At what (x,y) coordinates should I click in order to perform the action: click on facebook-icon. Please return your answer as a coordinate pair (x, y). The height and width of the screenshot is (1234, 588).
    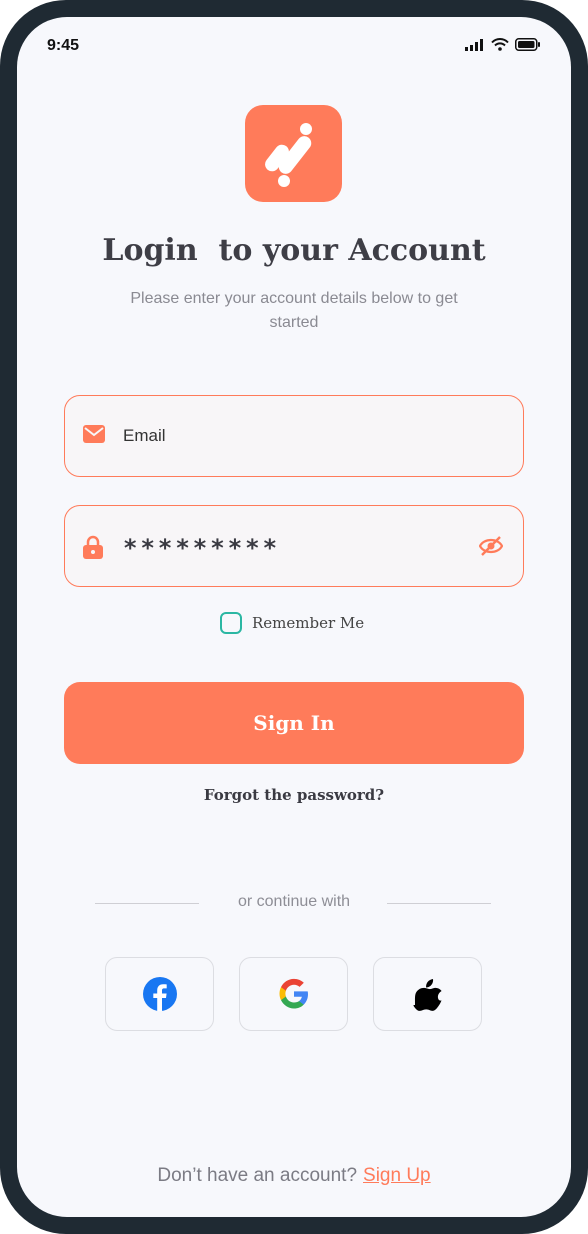
    Looking at the image, I should click on (159, 994).